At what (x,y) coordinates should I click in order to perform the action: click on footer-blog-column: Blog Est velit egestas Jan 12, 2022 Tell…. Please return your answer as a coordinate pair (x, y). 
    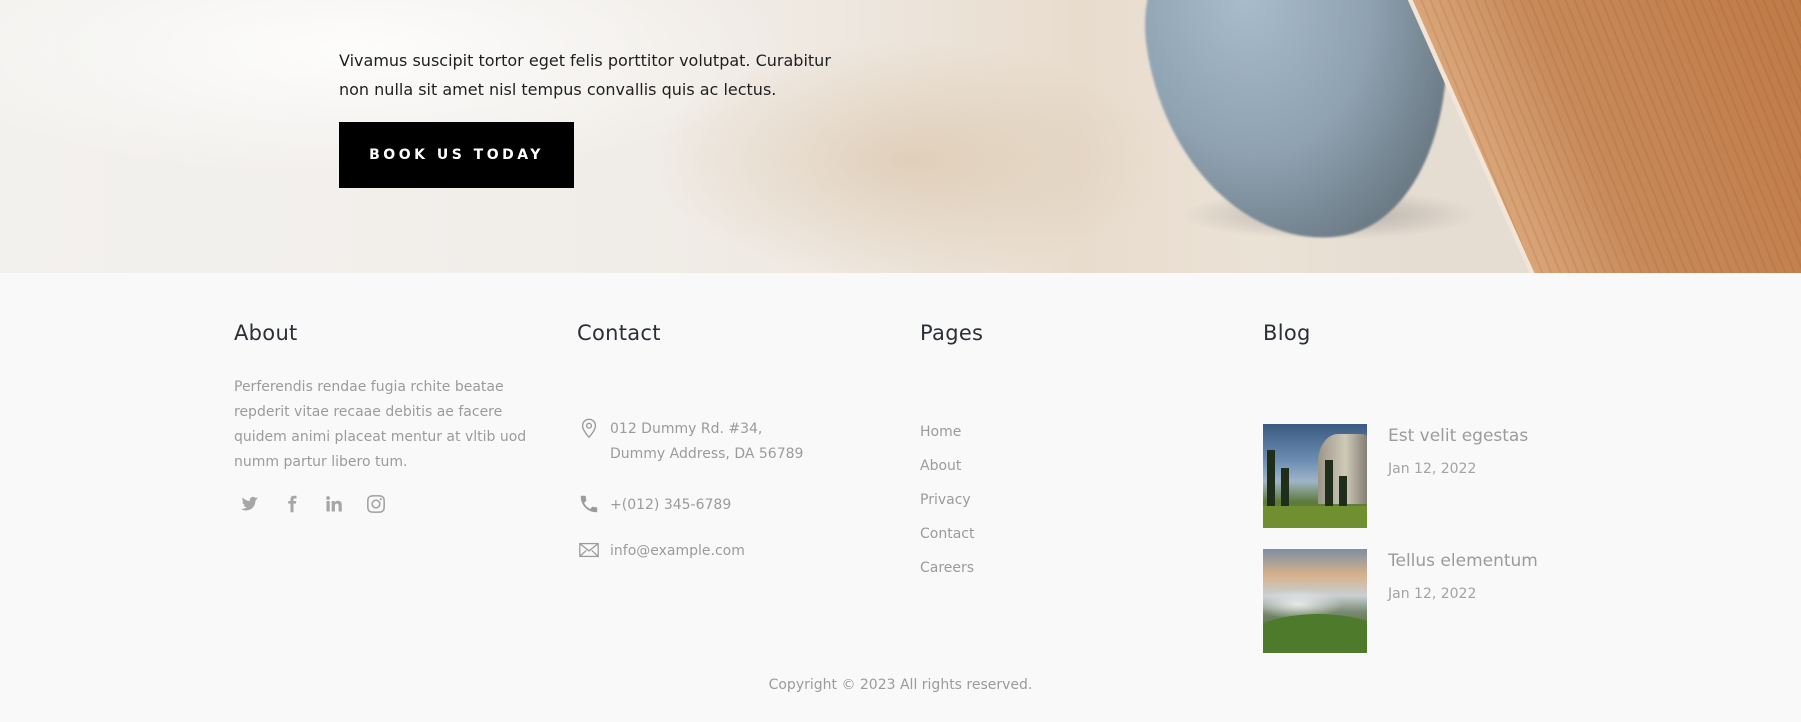
    Looking at the image, I should click on (1423, 487).